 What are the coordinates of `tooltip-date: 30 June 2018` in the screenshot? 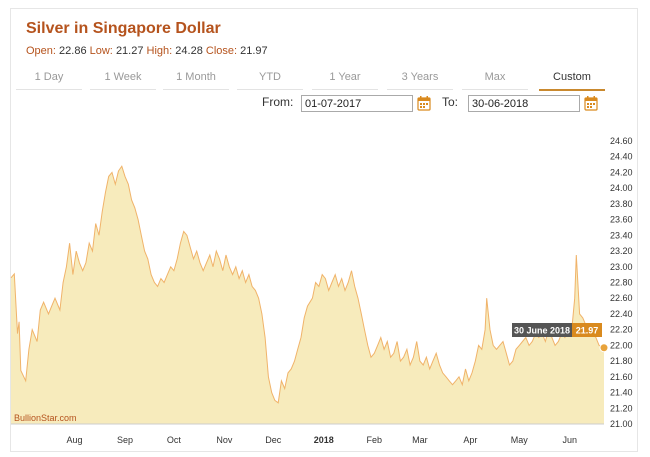 It's located at (542, 331).